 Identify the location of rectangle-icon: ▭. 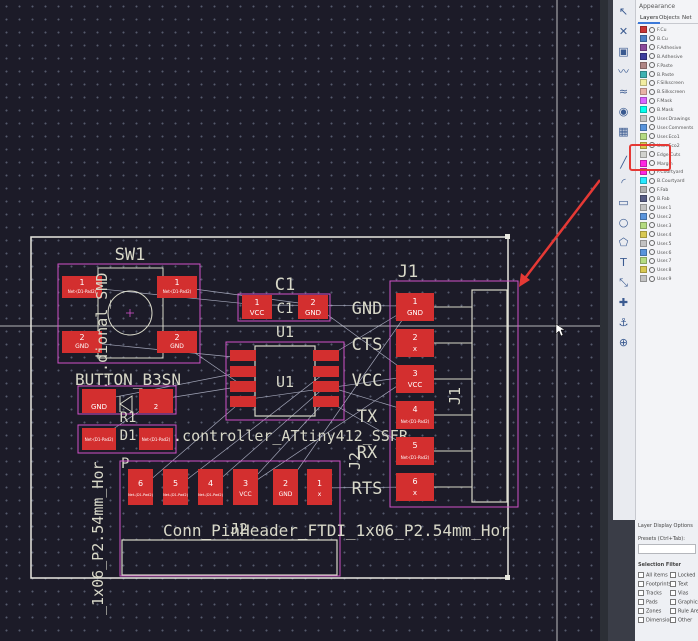
(623, 202).